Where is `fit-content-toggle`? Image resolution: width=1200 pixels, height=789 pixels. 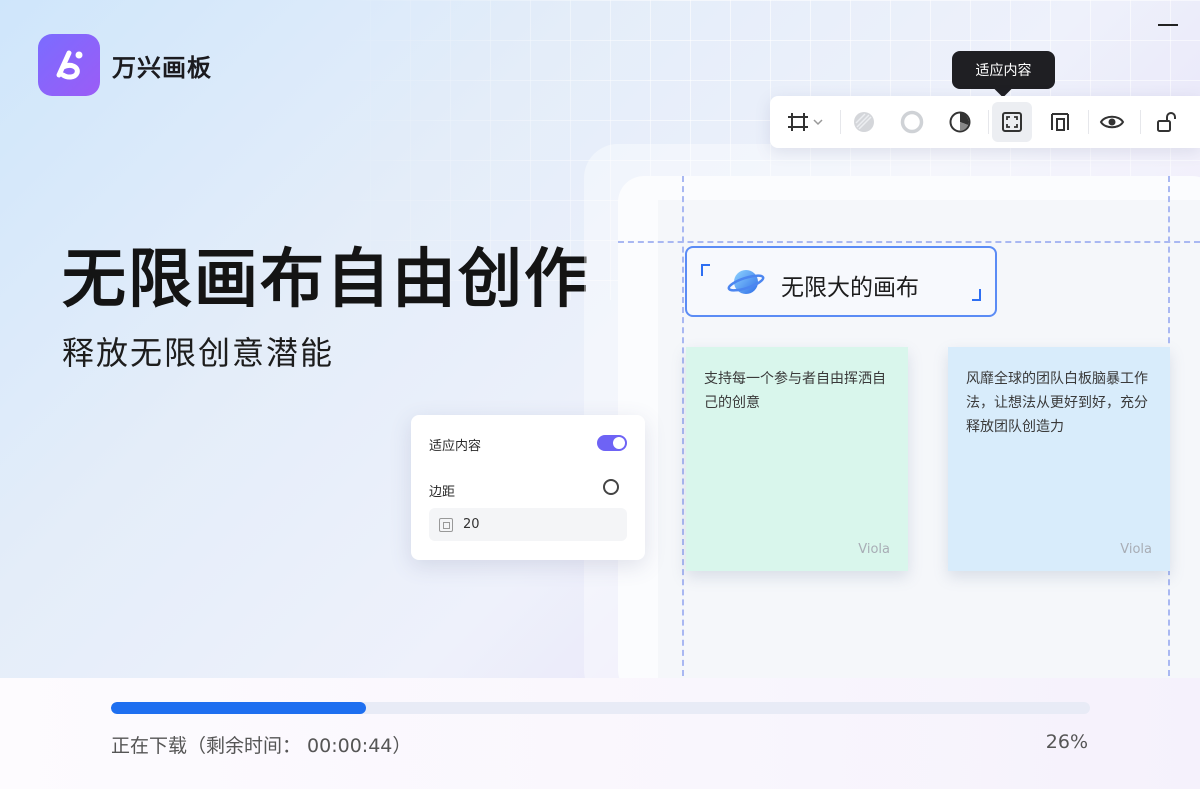 fit-content-toggle is located at coordinates (612, 443).